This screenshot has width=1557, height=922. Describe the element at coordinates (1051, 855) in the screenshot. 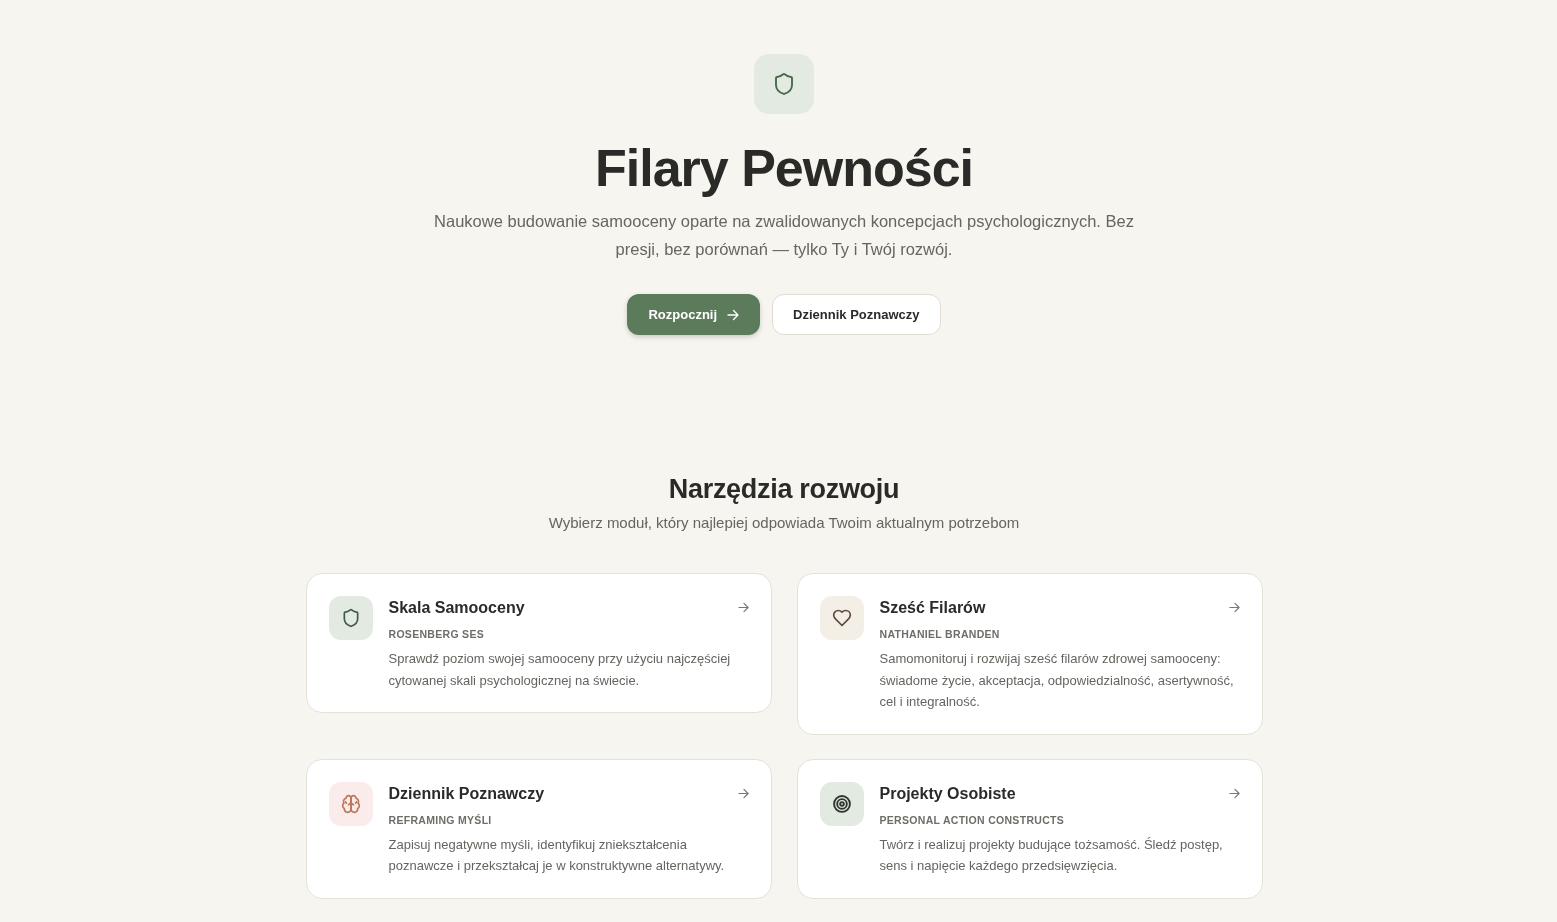

I see `card-description: Twórz i realizuj projekty budujące tożsamość. Śledź postęp, sens i napięcie każdego przedsięwzięcia.` at that location.